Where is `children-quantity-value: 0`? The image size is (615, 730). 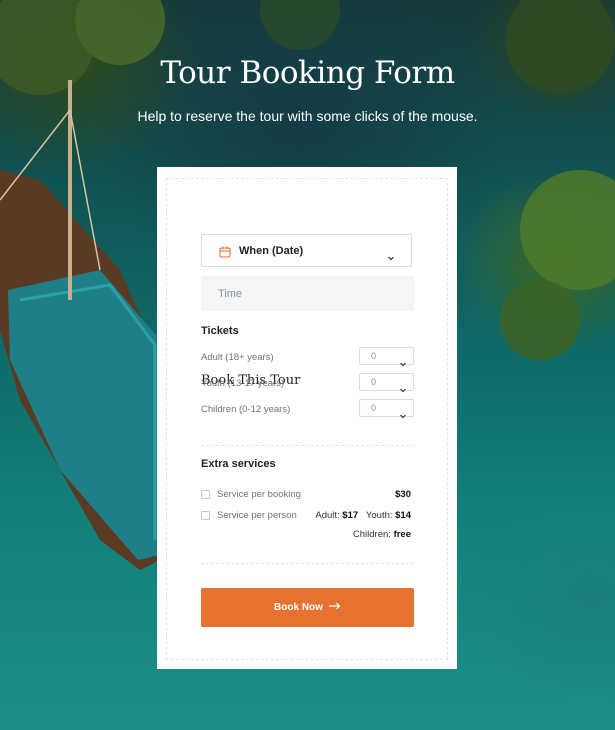 children-quantity-value: 0 is located at coordinates (374, 408).